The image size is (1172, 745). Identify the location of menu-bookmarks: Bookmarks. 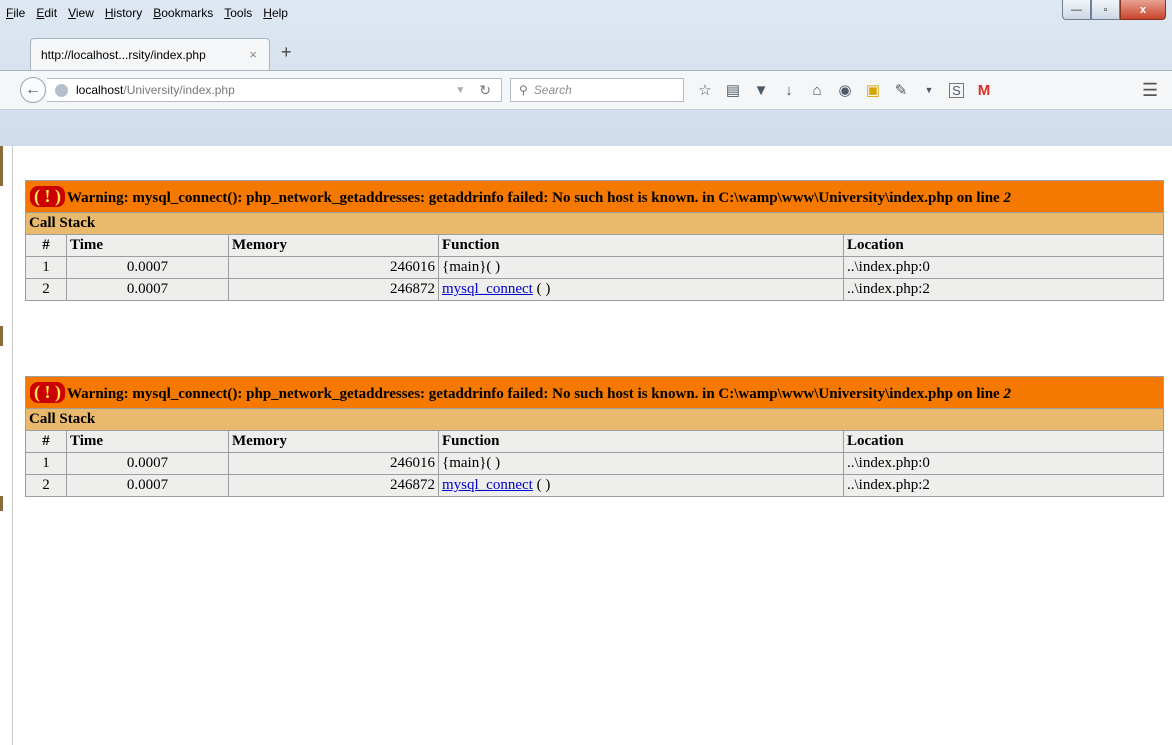
(183, 13).